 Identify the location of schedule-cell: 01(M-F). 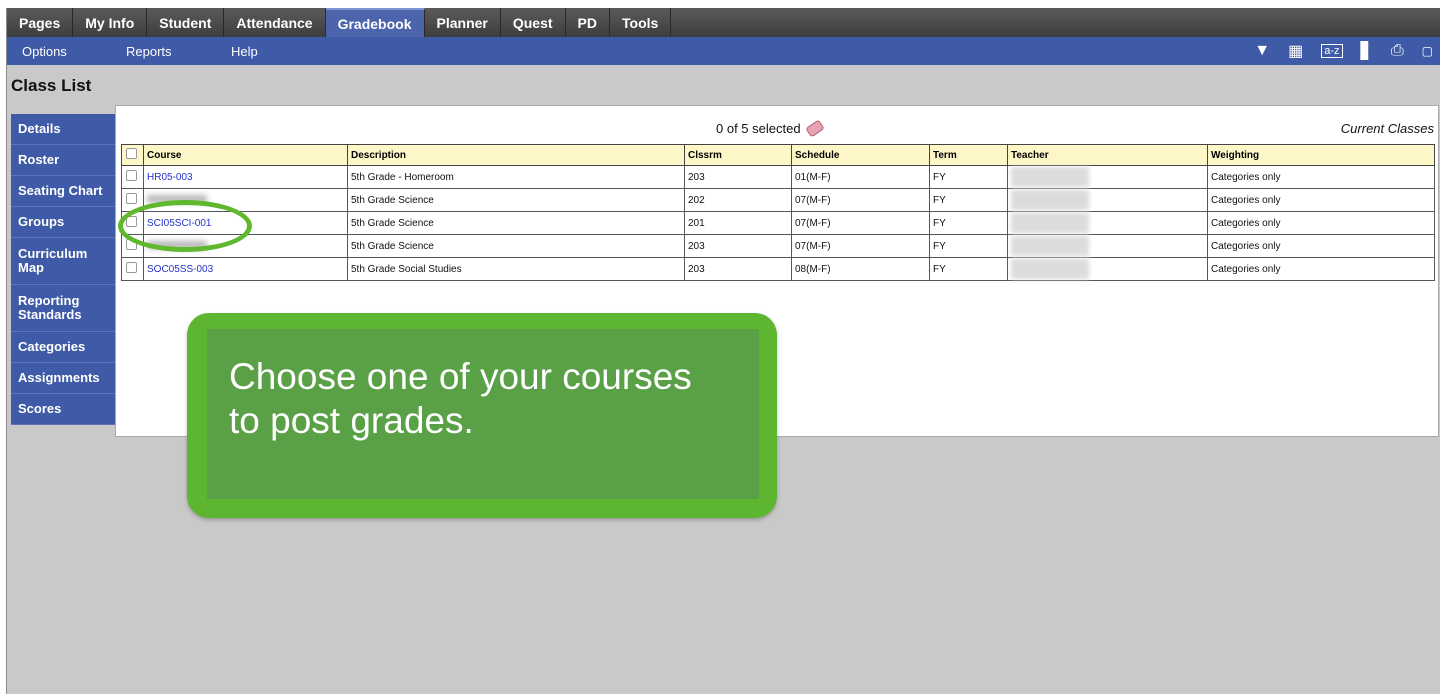
(860, 177).